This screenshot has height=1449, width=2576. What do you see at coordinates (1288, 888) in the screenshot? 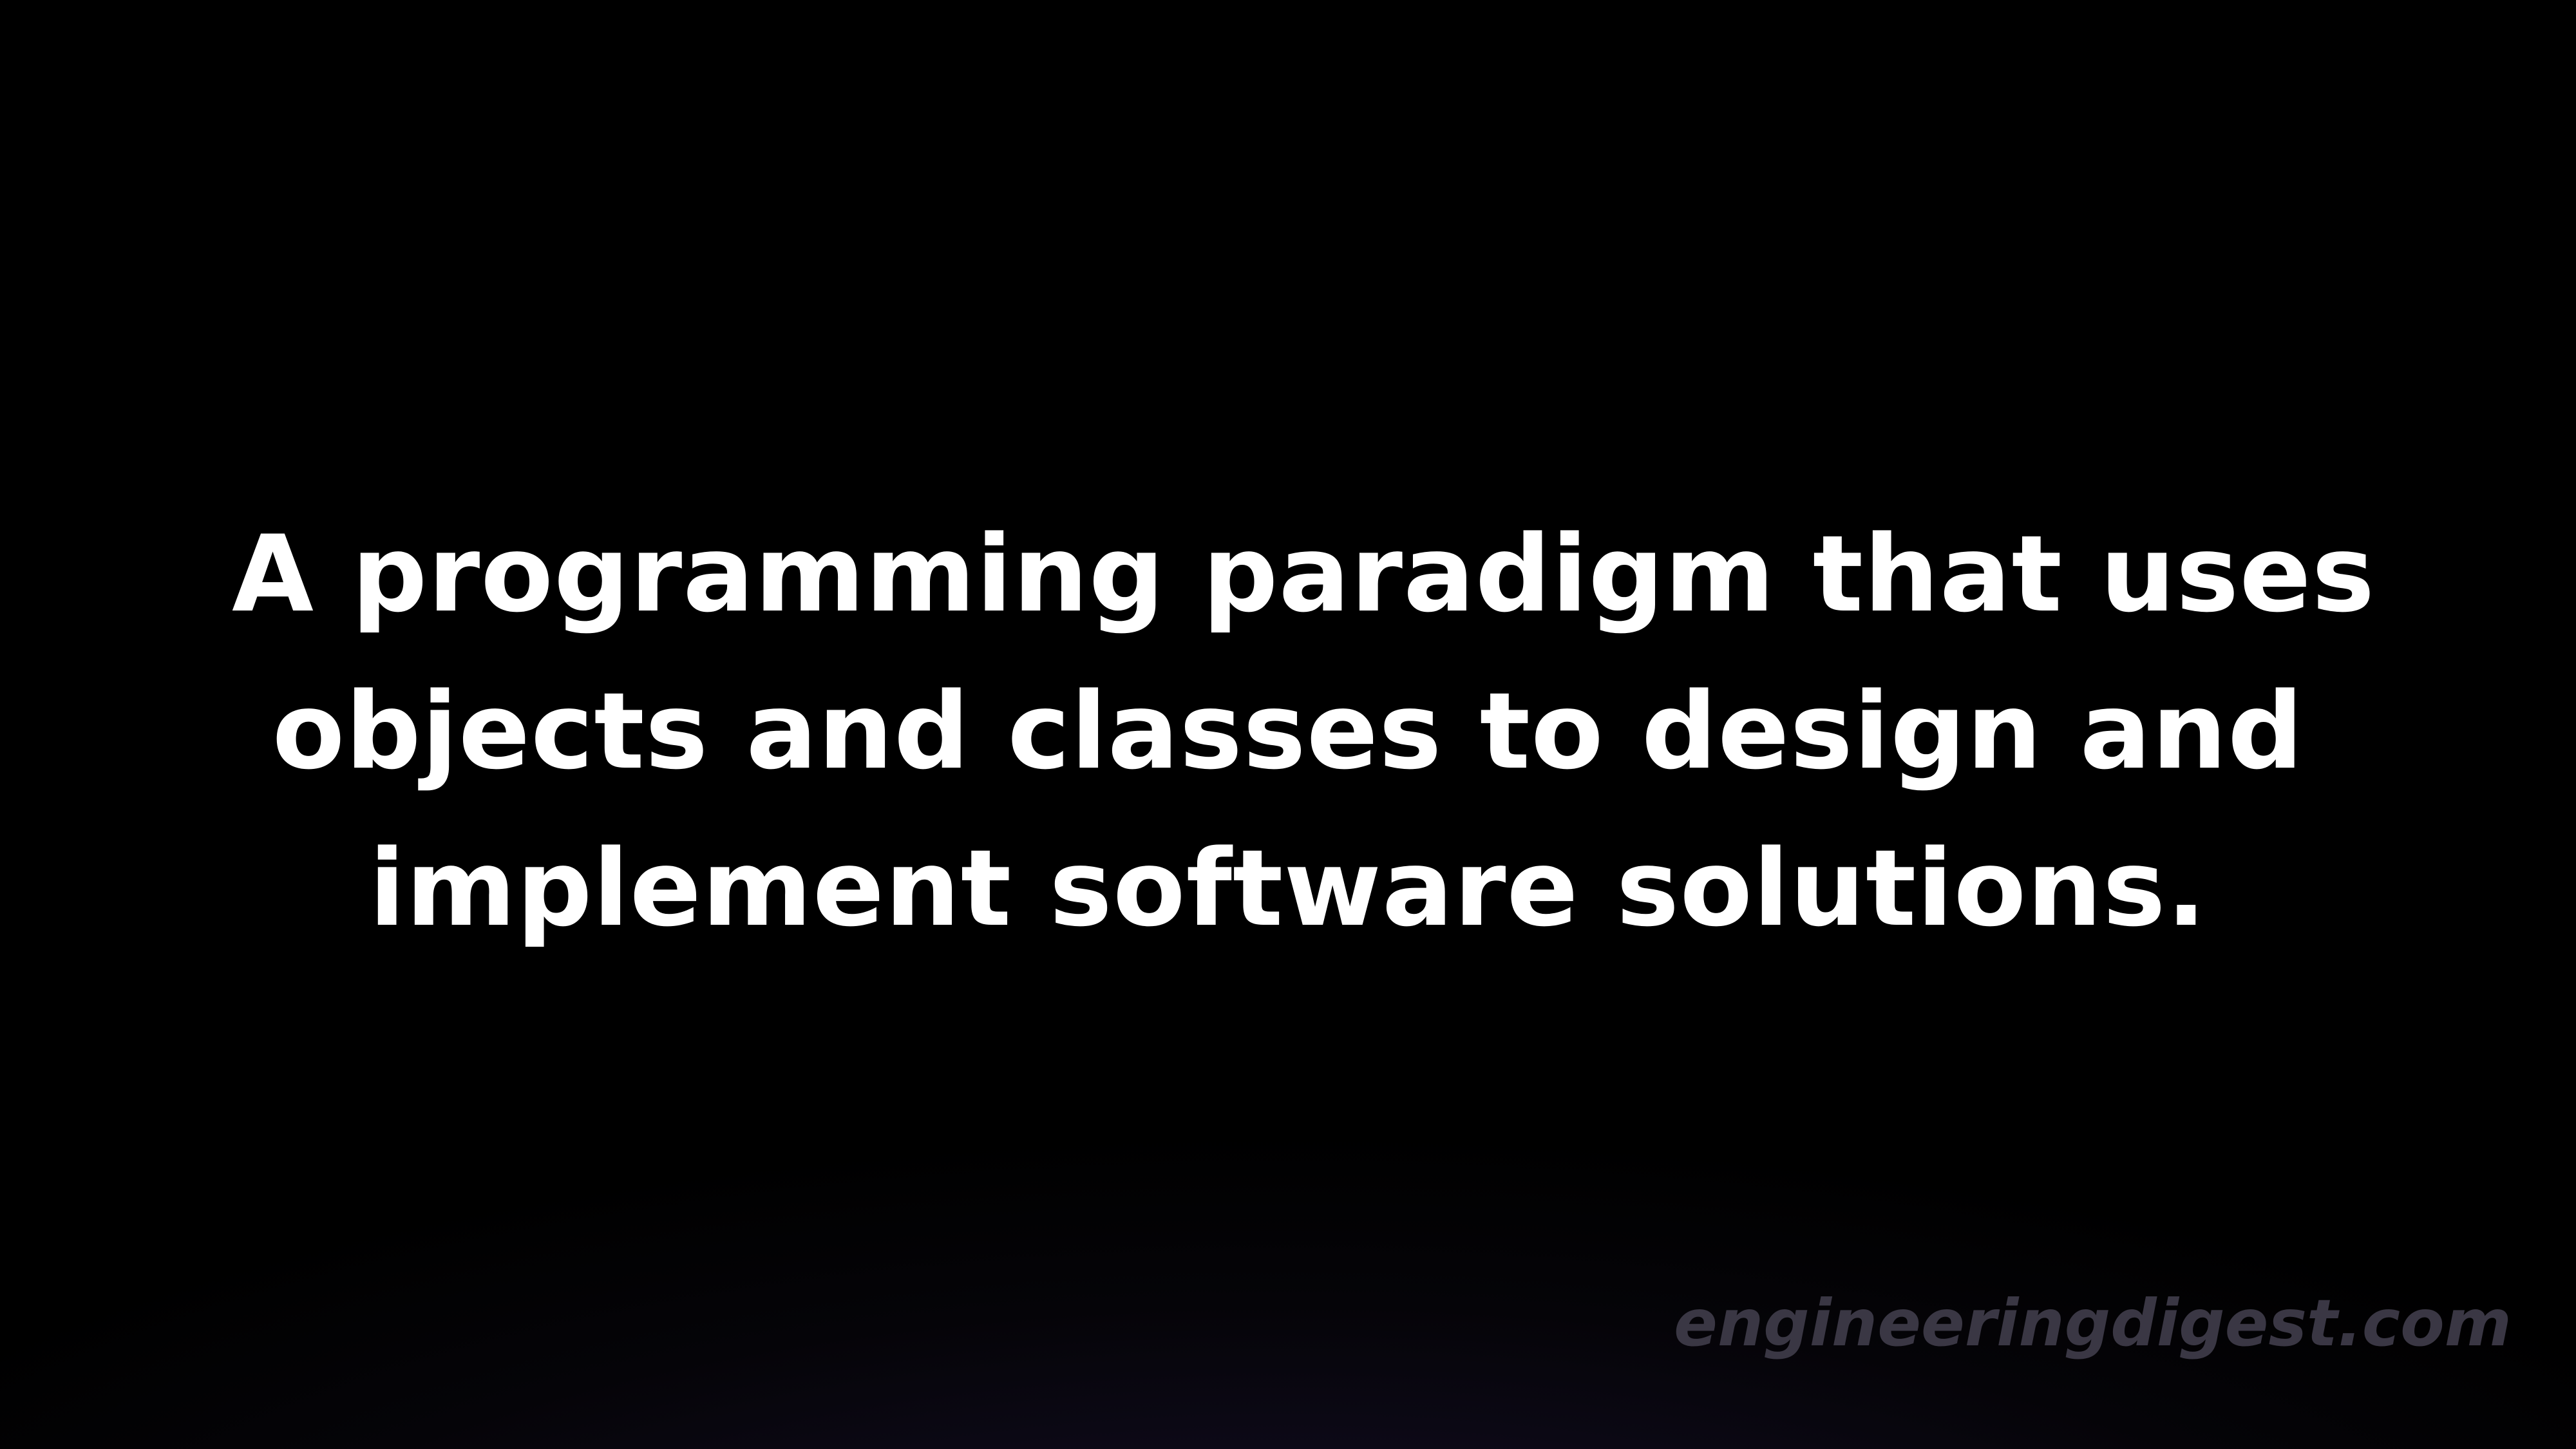
I see `headline-line-3: implement software solutions.` at bounding box center [1288, 888].